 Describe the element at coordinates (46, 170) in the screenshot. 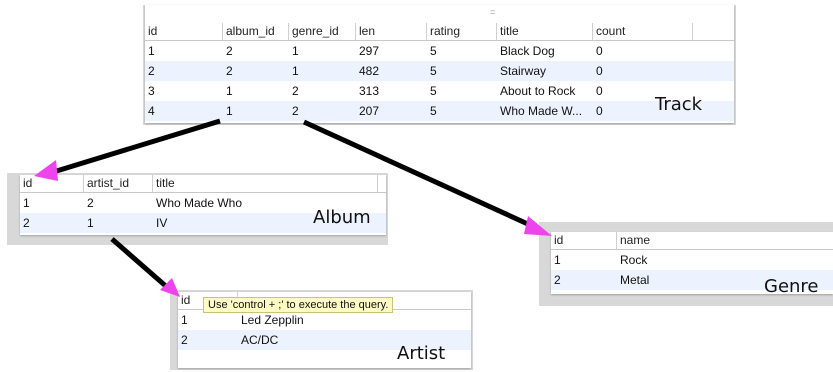

I see `arrowhead-album-icon` at that location.